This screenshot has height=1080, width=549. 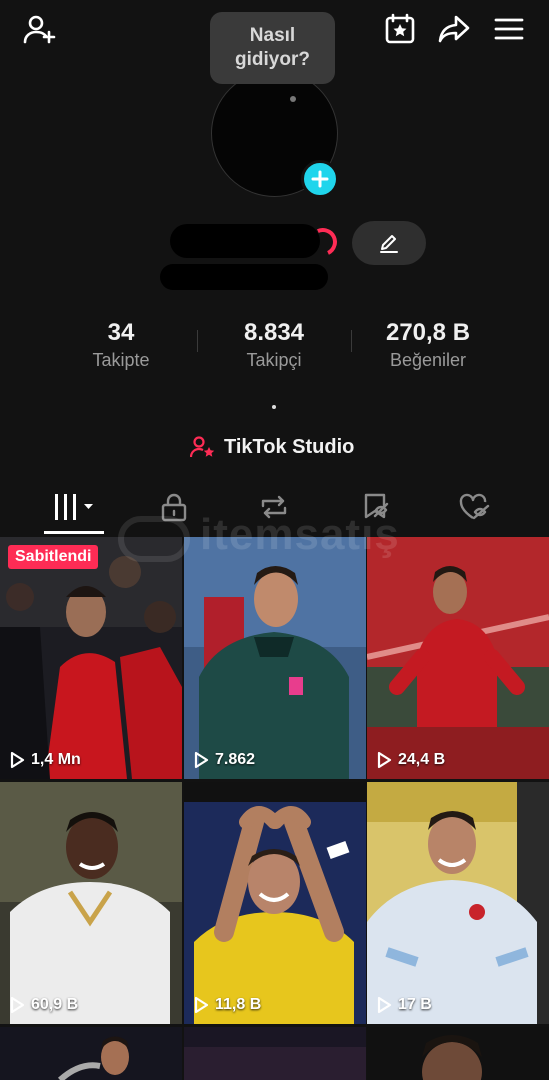 I want to click on heart-hidden-icon, so click(x=474, y=506).